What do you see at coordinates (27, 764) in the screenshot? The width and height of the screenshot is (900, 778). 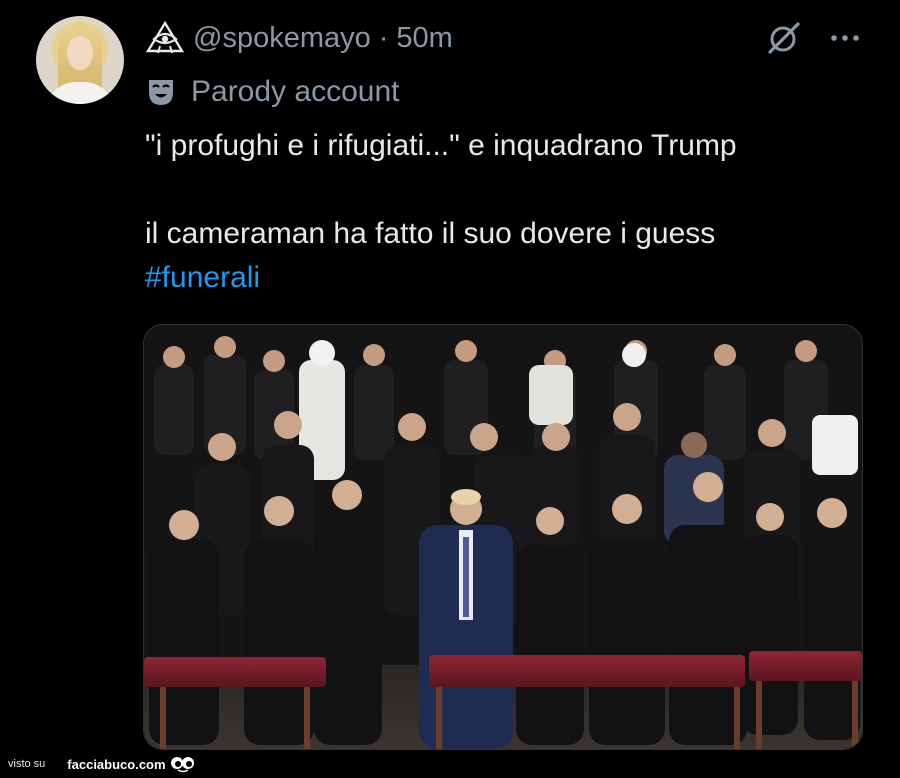 I see `seen-on-label: visto su` at bounding box center [27, 764].